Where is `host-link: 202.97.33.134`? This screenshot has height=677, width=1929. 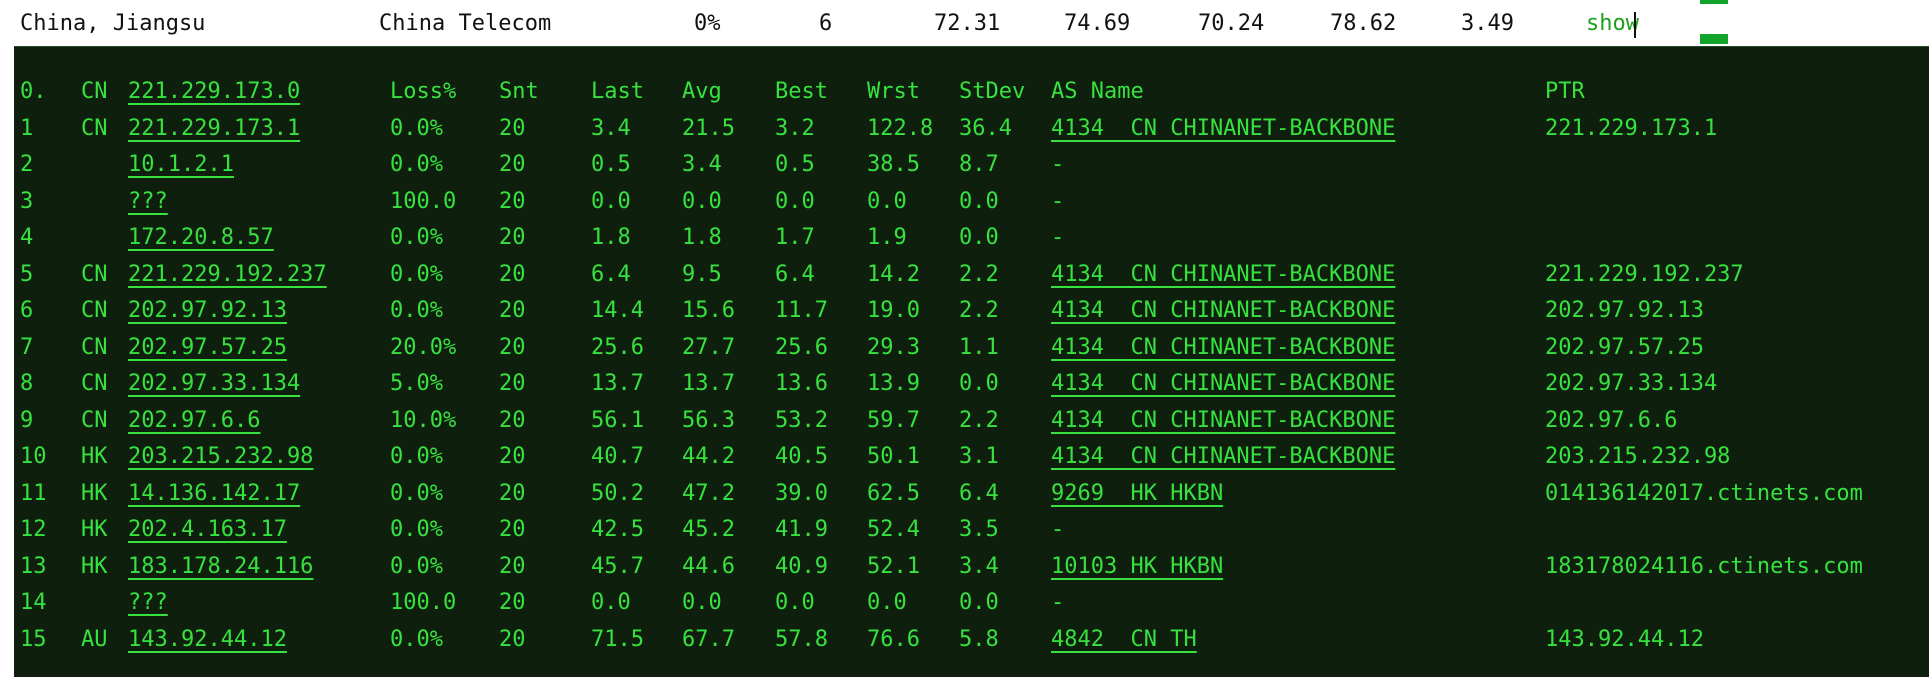
host-link: 202.97.33.134 is located at coordinates (214, 383).